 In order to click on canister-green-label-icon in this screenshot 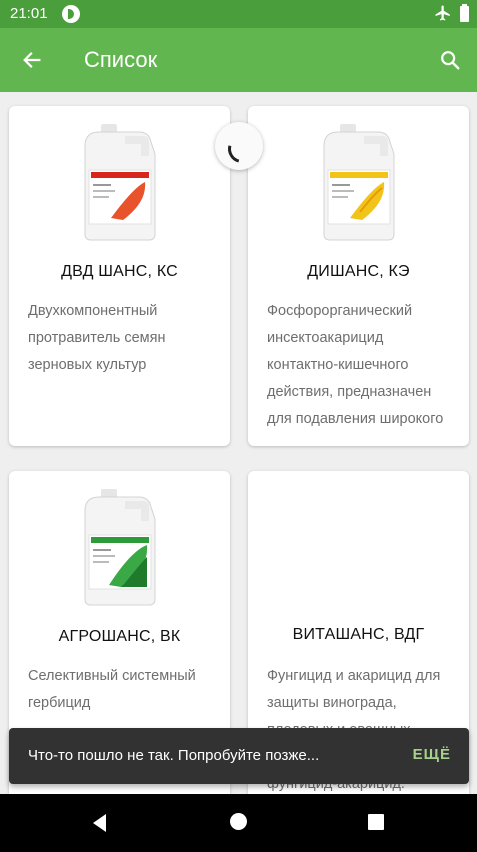, I will do `click(120, 547)`.